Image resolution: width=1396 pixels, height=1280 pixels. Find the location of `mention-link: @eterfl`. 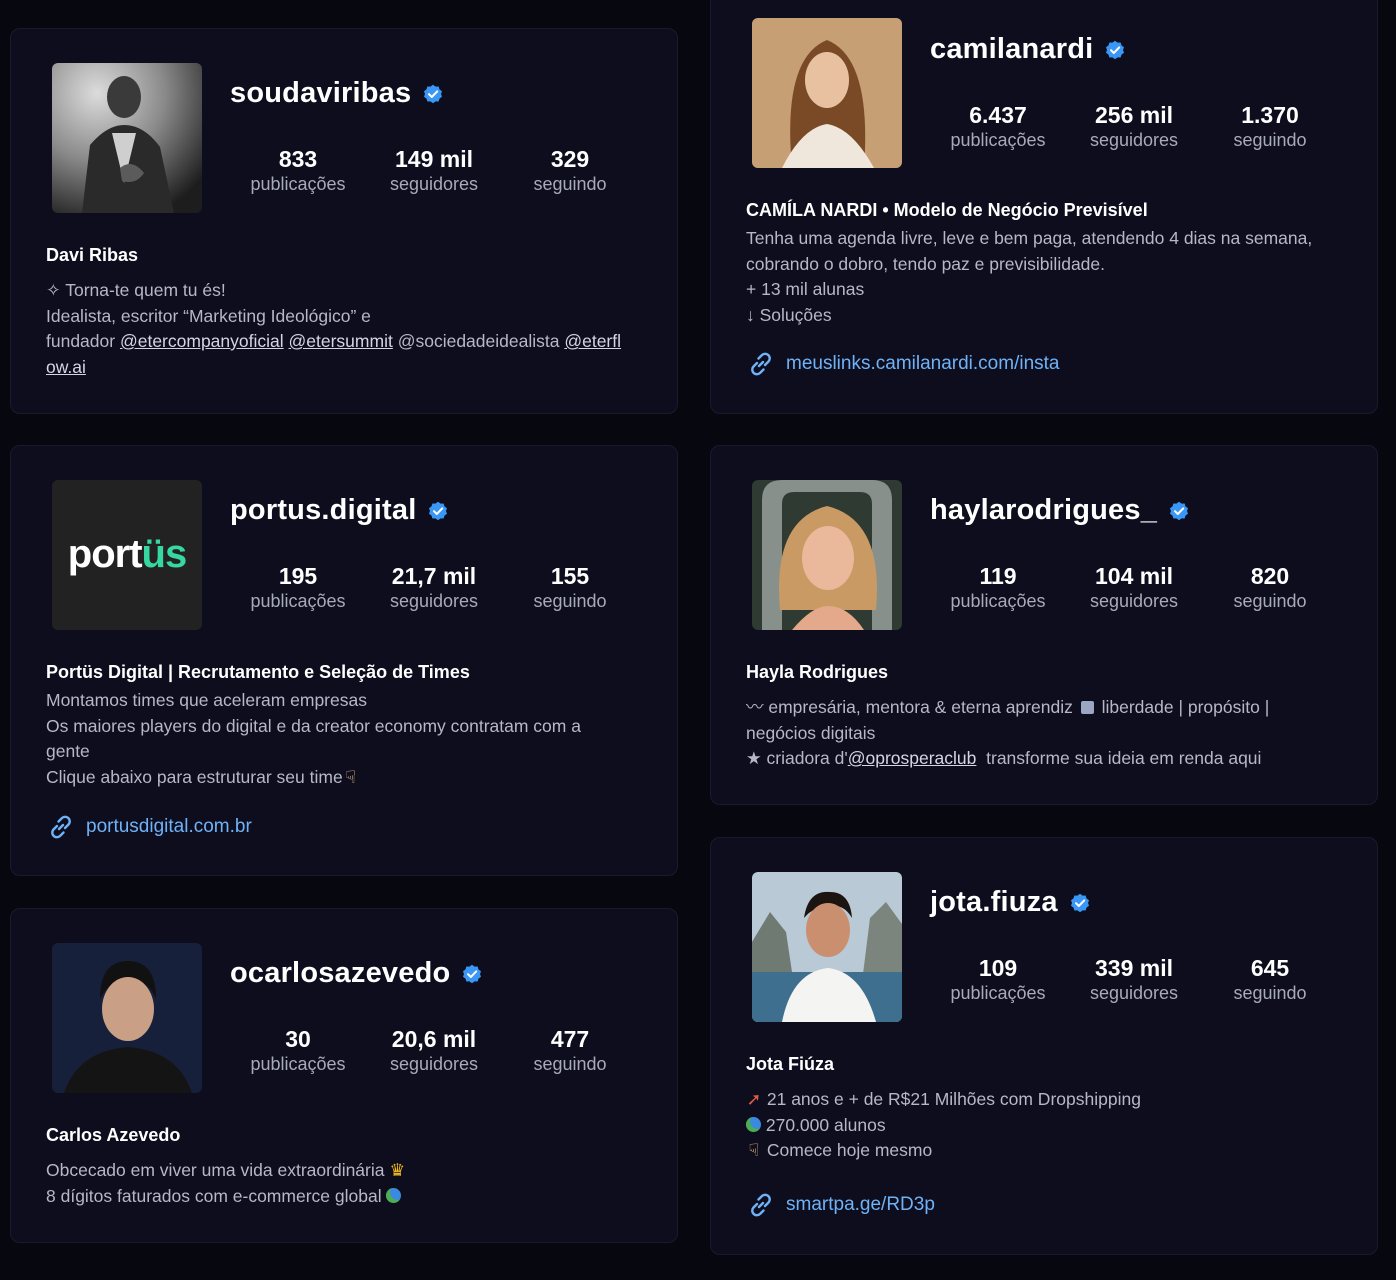

mention-link: @eterfl is located at coordinates (592, 341).